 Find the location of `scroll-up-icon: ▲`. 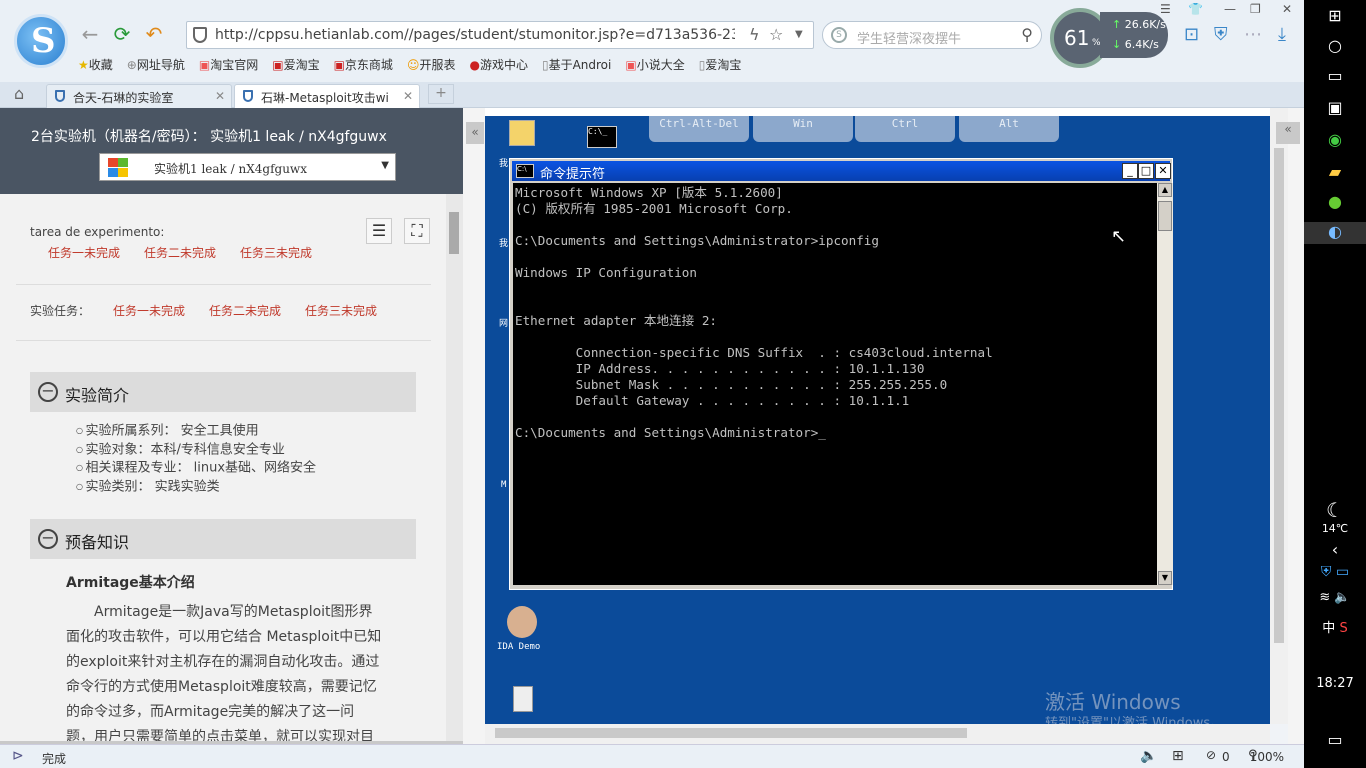

scroll-up-icon: ▲ is located at coordinates (1165, 190).